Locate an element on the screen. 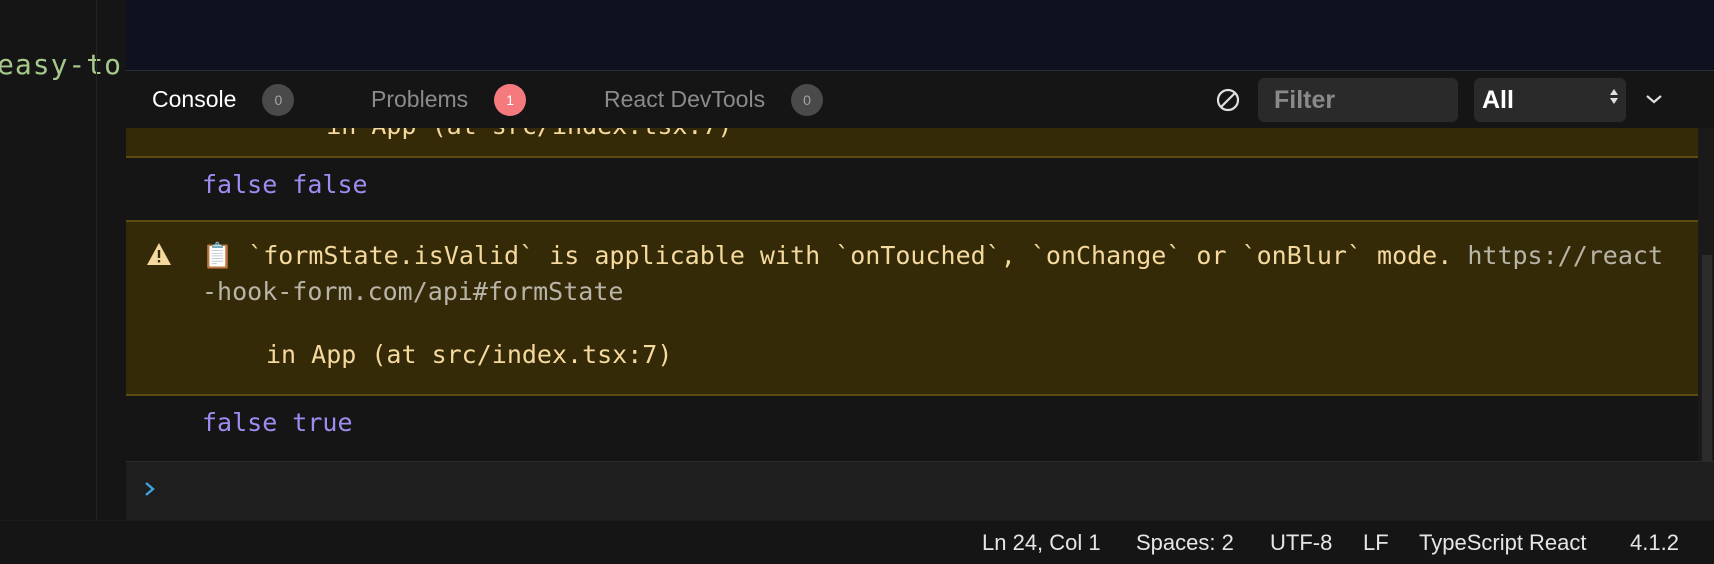  indentation-setting: Spaces: 2 is located at coordinates (1185, 543).